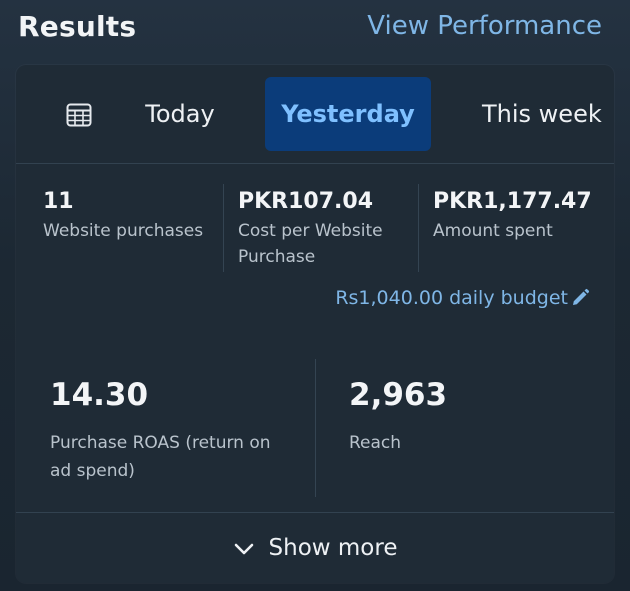 The width and height of the screenshot is (630, 591). I want to click on pencil-icon, so click(580, 298).